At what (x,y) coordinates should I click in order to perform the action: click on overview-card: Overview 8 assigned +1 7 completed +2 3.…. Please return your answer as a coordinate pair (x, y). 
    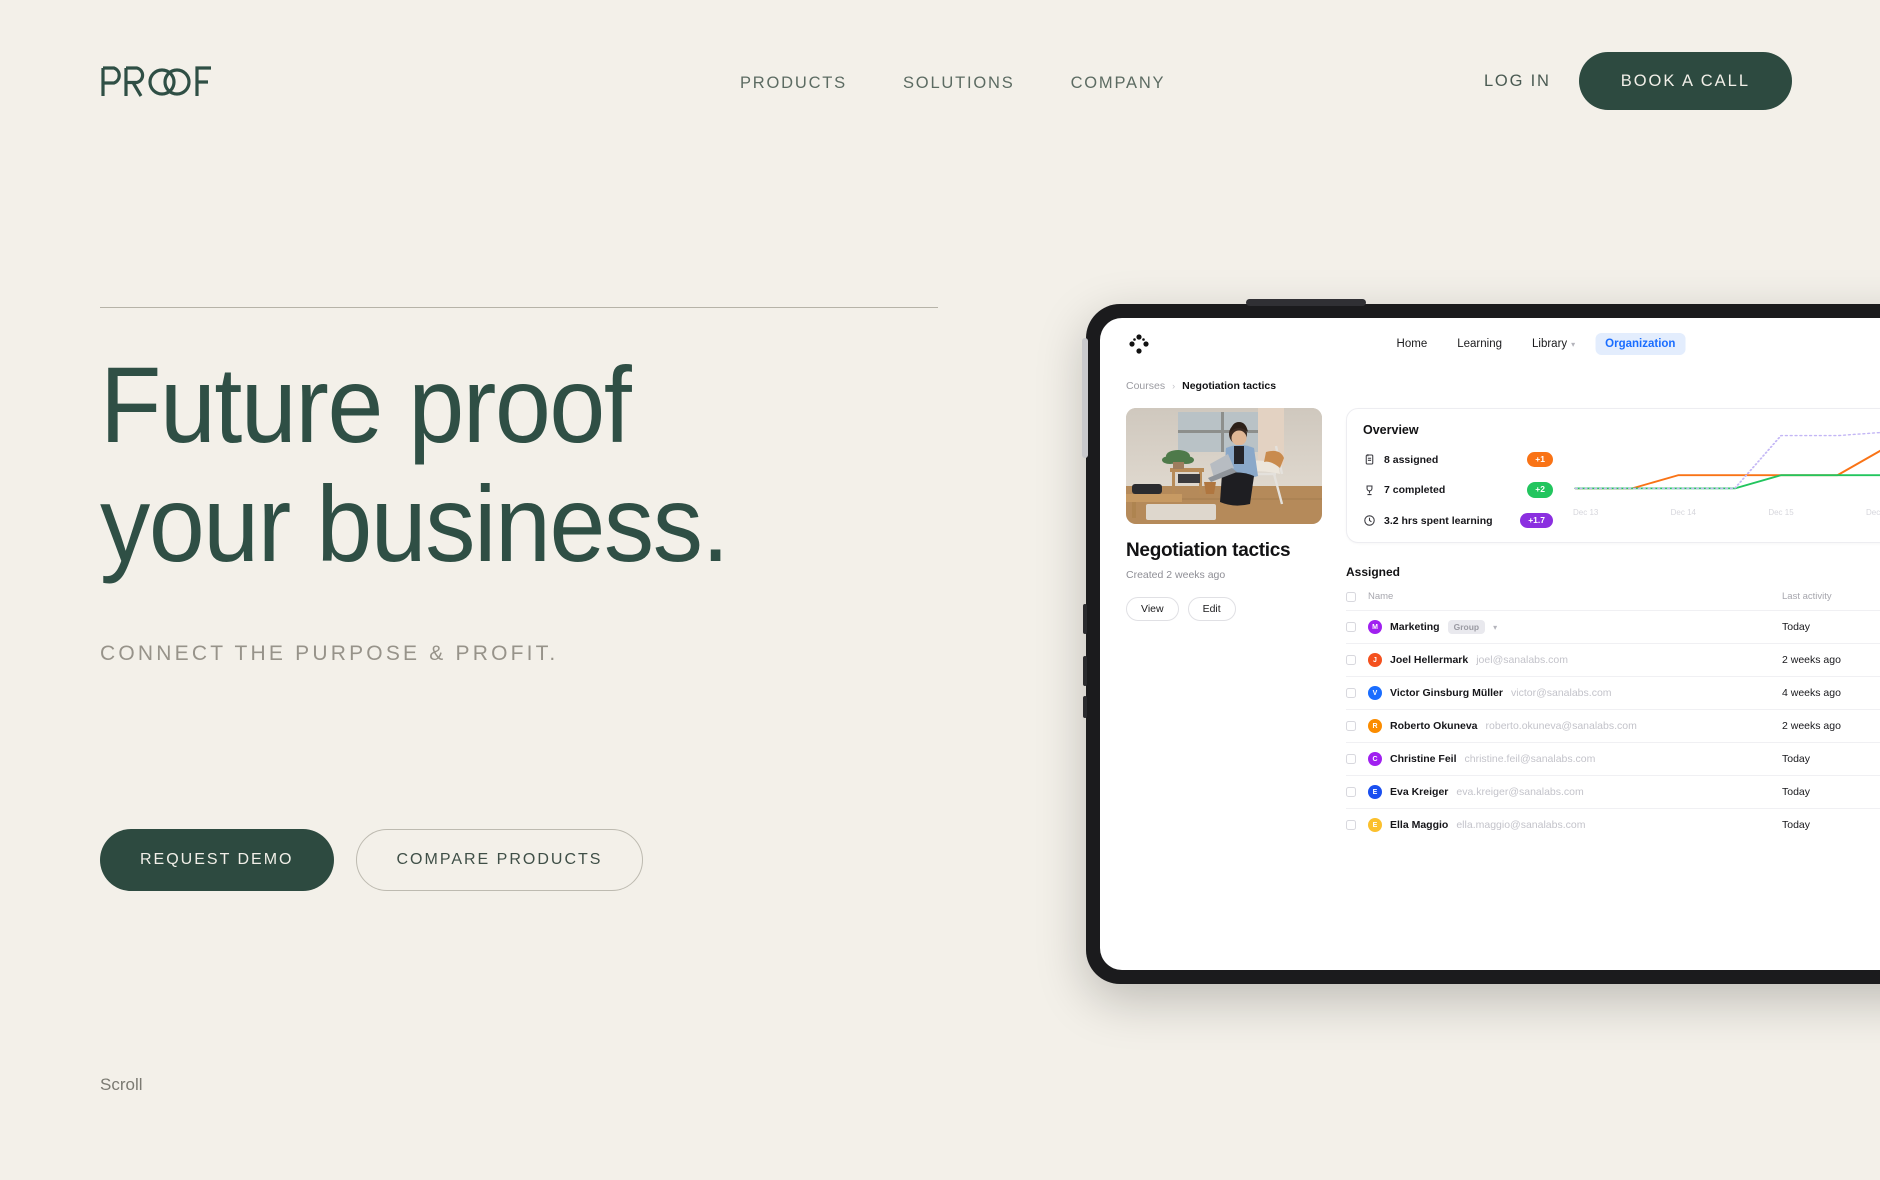
    Looking at the image, I should click on (1613, 476).